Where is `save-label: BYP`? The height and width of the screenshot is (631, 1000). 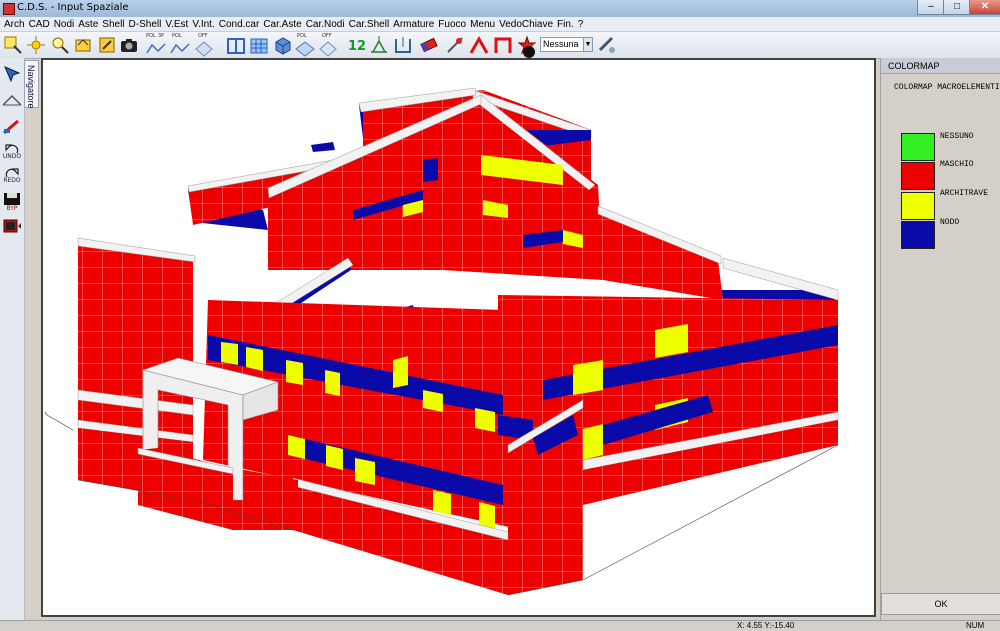 save-label: BYP is located at coordinates (12, 208).